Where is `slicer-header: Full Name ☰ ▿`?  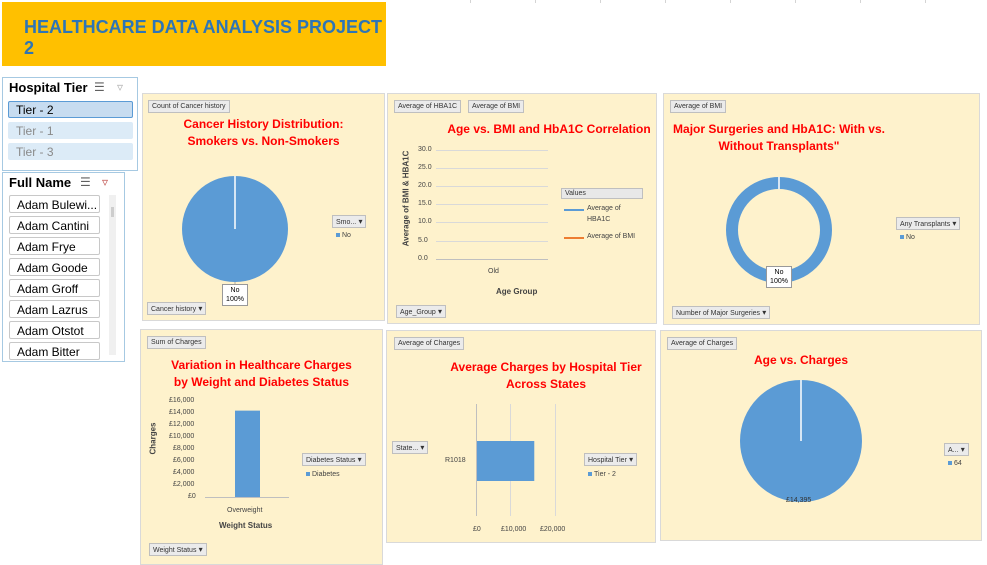 slicer-header: Full Name ☰ ▿ is located at coordinates (63, 183).